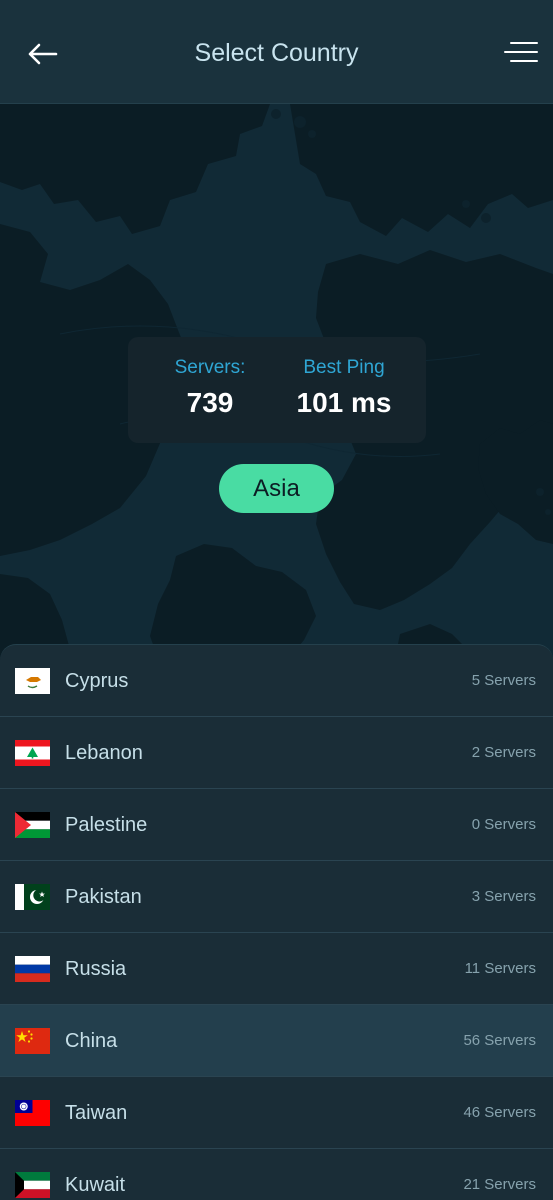 Image resolution: width=553 pixels, height=1200 pixels. What do you see at coordinates (276, 681) in the screenshot?
I see `country-row-cyprus: Cyprus 5 Servers` at bounding box center [276, 681].